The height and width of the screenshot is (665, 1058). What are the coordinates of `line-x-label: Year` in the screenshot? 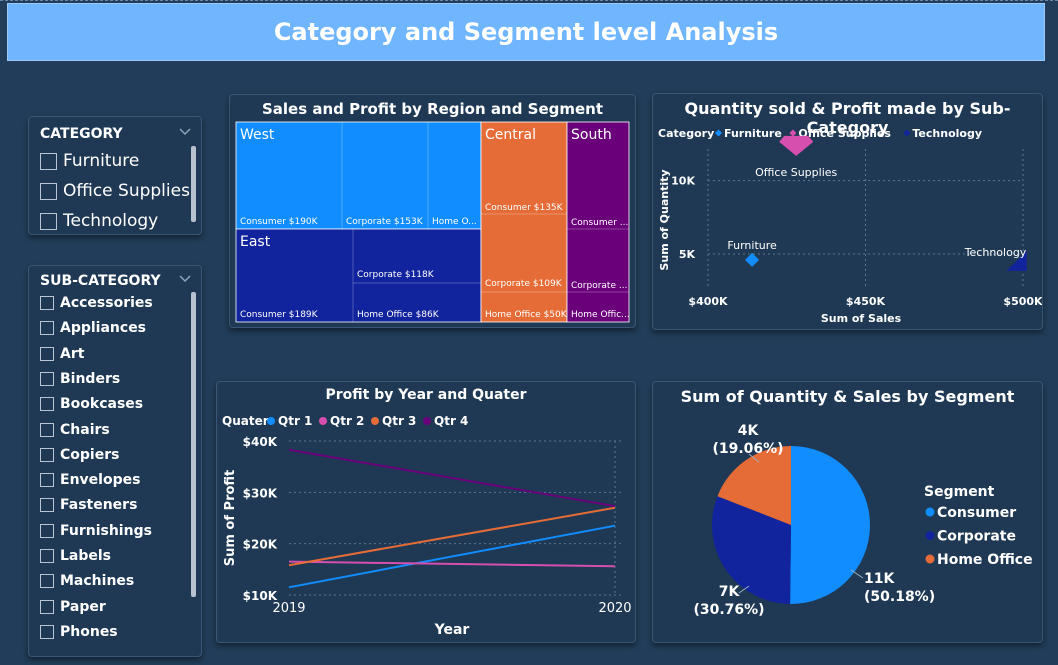 It's located at (452, 630).